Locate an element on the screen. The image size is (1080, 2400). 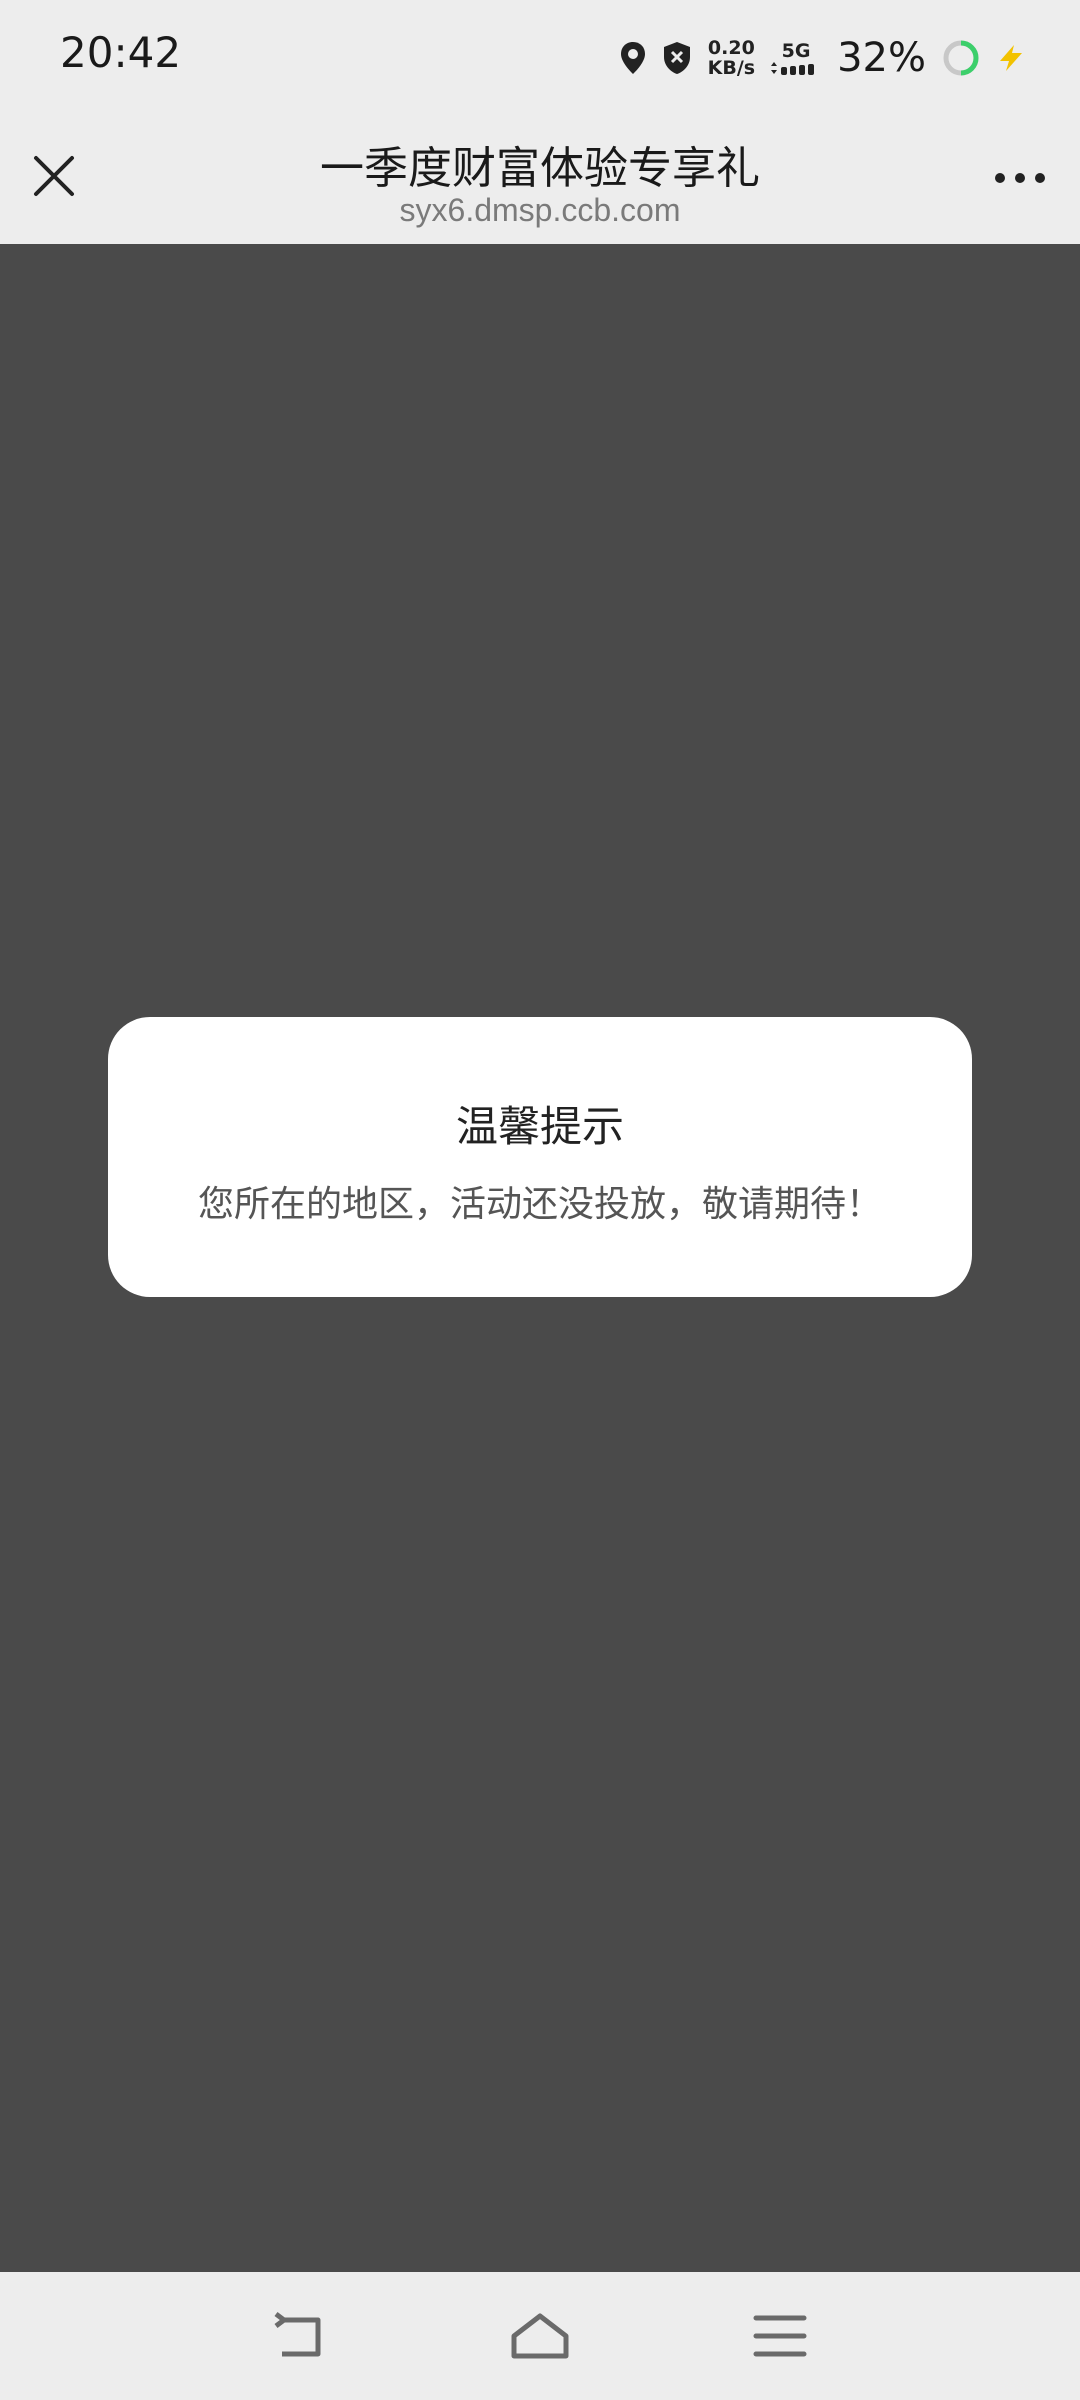
network-type: 5G is located at coordinates (796, 51).